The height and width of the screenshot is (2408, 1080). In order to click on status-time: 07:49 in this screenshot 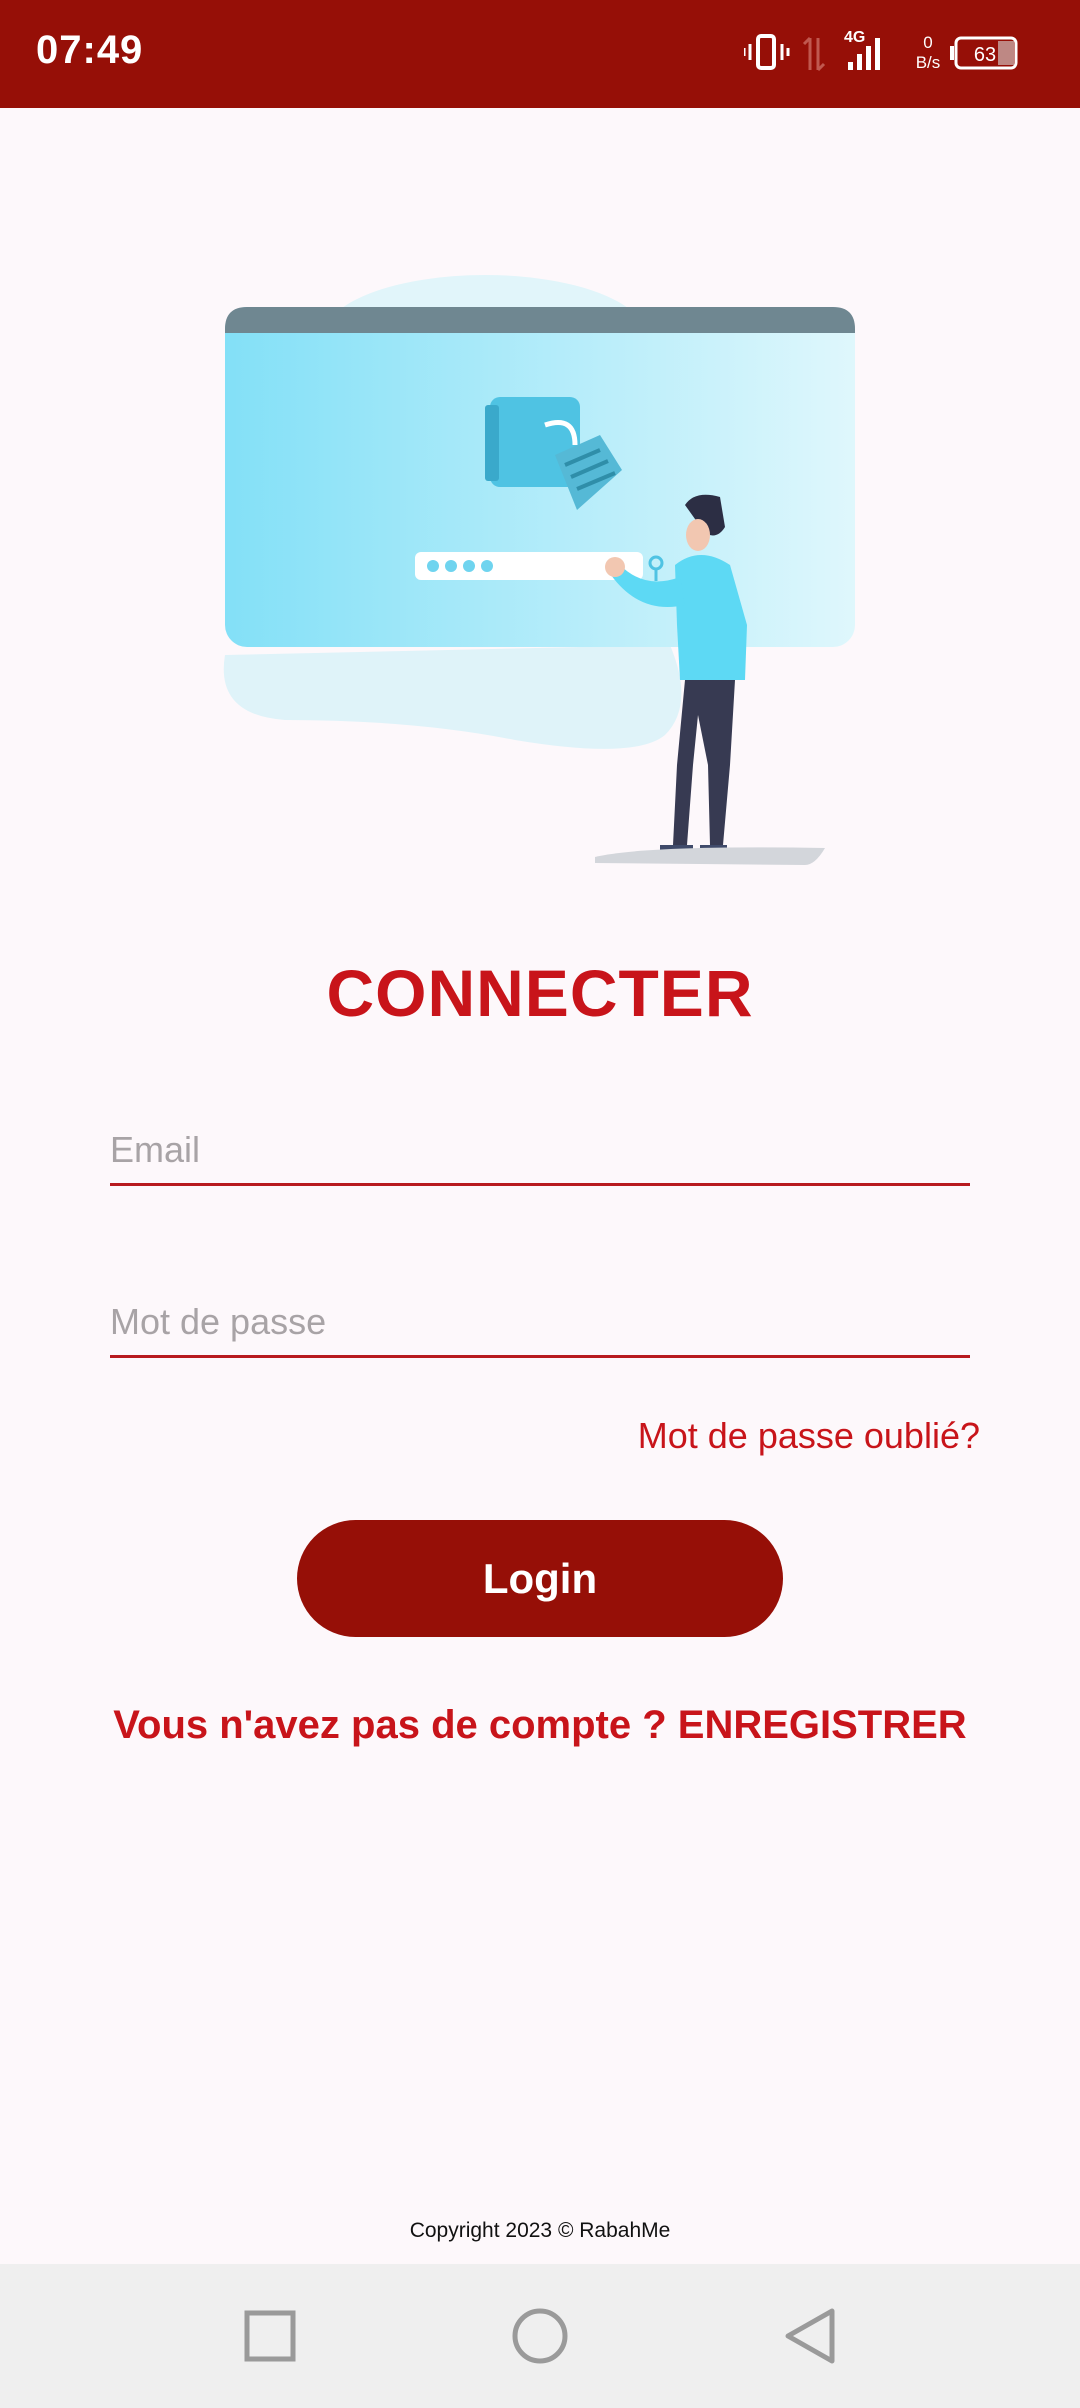, I will do `click(90, 50)`.